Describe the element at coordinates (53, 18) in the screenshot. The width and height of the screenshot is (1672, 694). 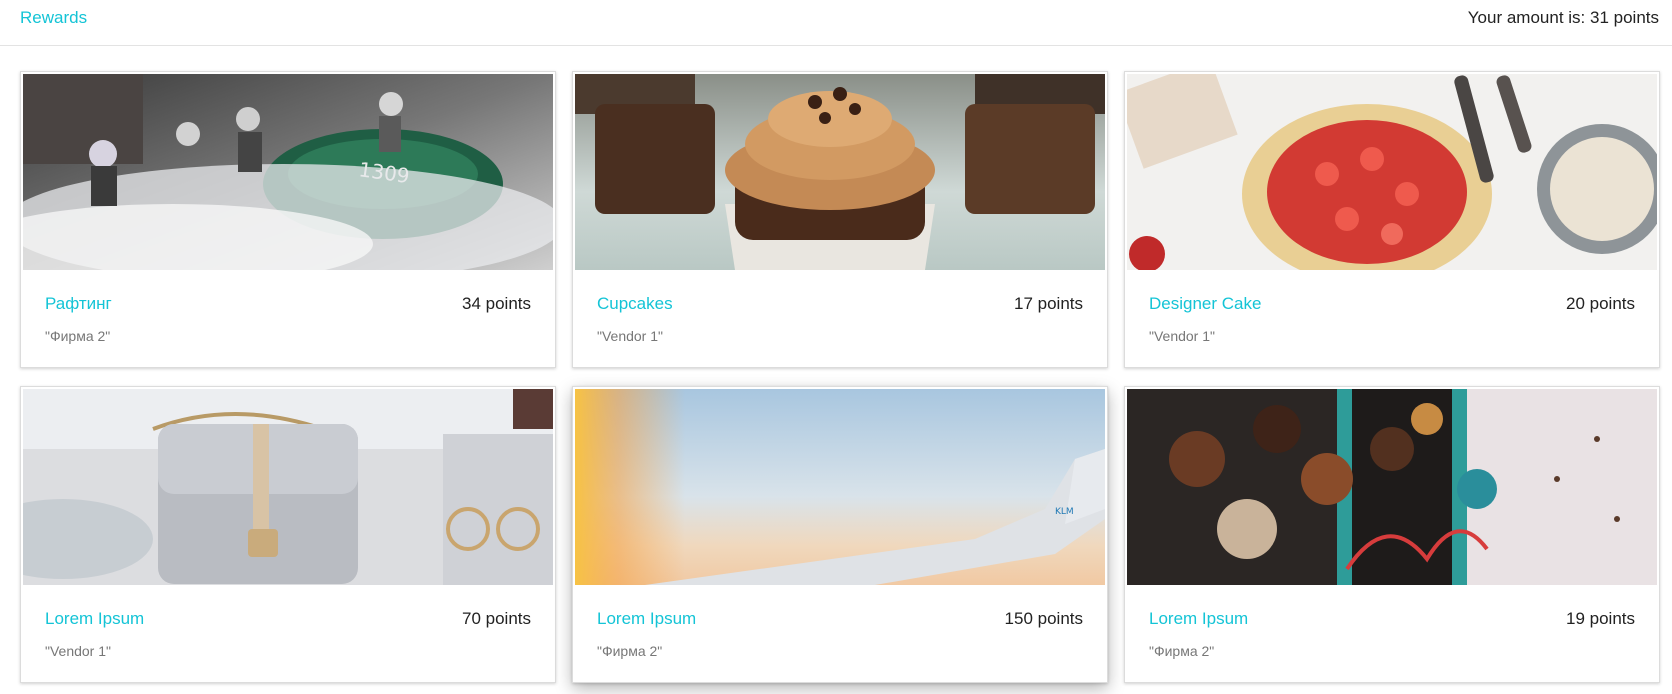
I see `rewards-link: Rewards` at that location.